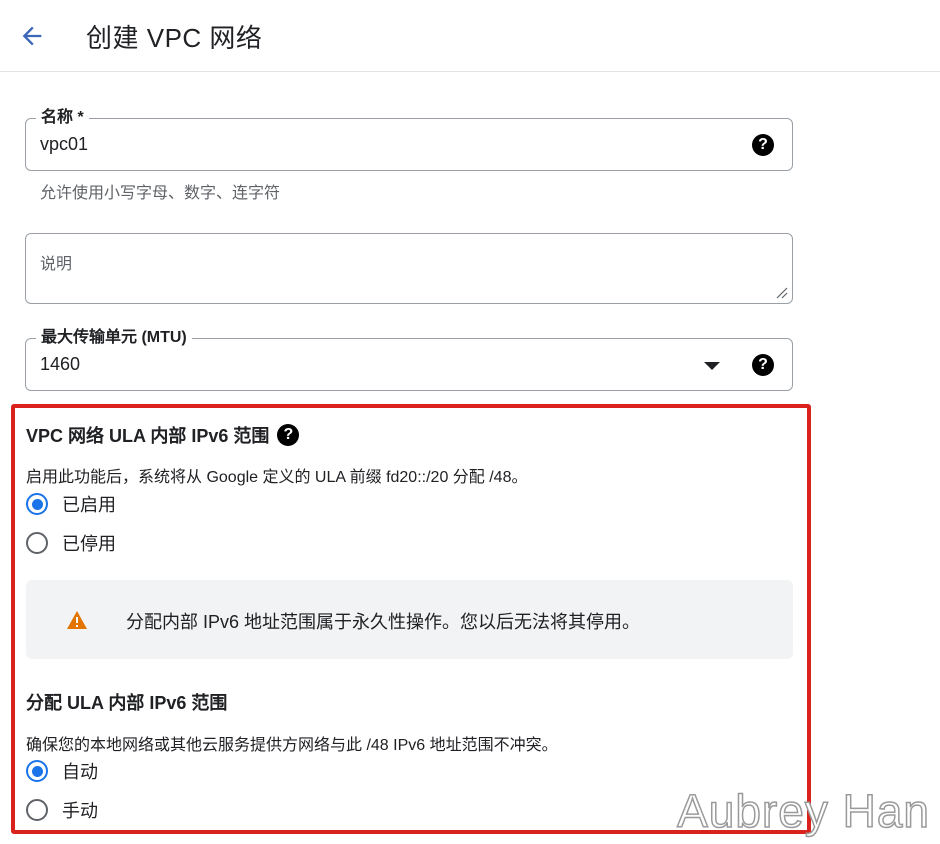 The width and height of the screenshot is (940, 844). What do you see at coordinates (383, 622) in the screenshot?
I see `warning-text: 分配内部 IPv6 地址范围属于永久性操作。您以后无法将其停用。` at bounding box center [383, 622].